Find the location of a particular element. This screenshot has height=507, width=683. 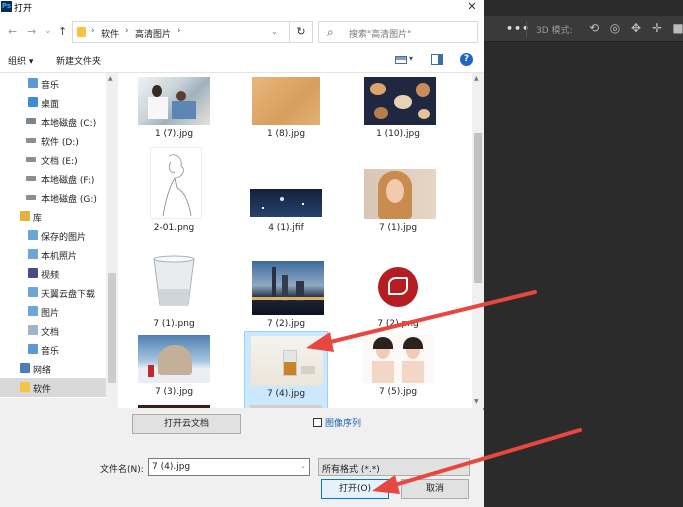

sidebar-item-drive-g: 本地磁盘 (G:) is located at coordinates (53, 197).